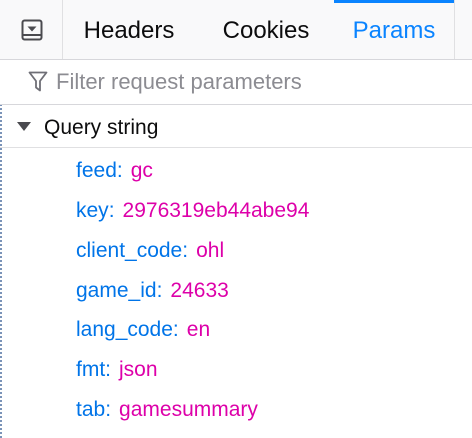  What do you see at coordinates (91, 409) in the screenshot?
I see `param-key: tab` at bounding box center [91, 409].